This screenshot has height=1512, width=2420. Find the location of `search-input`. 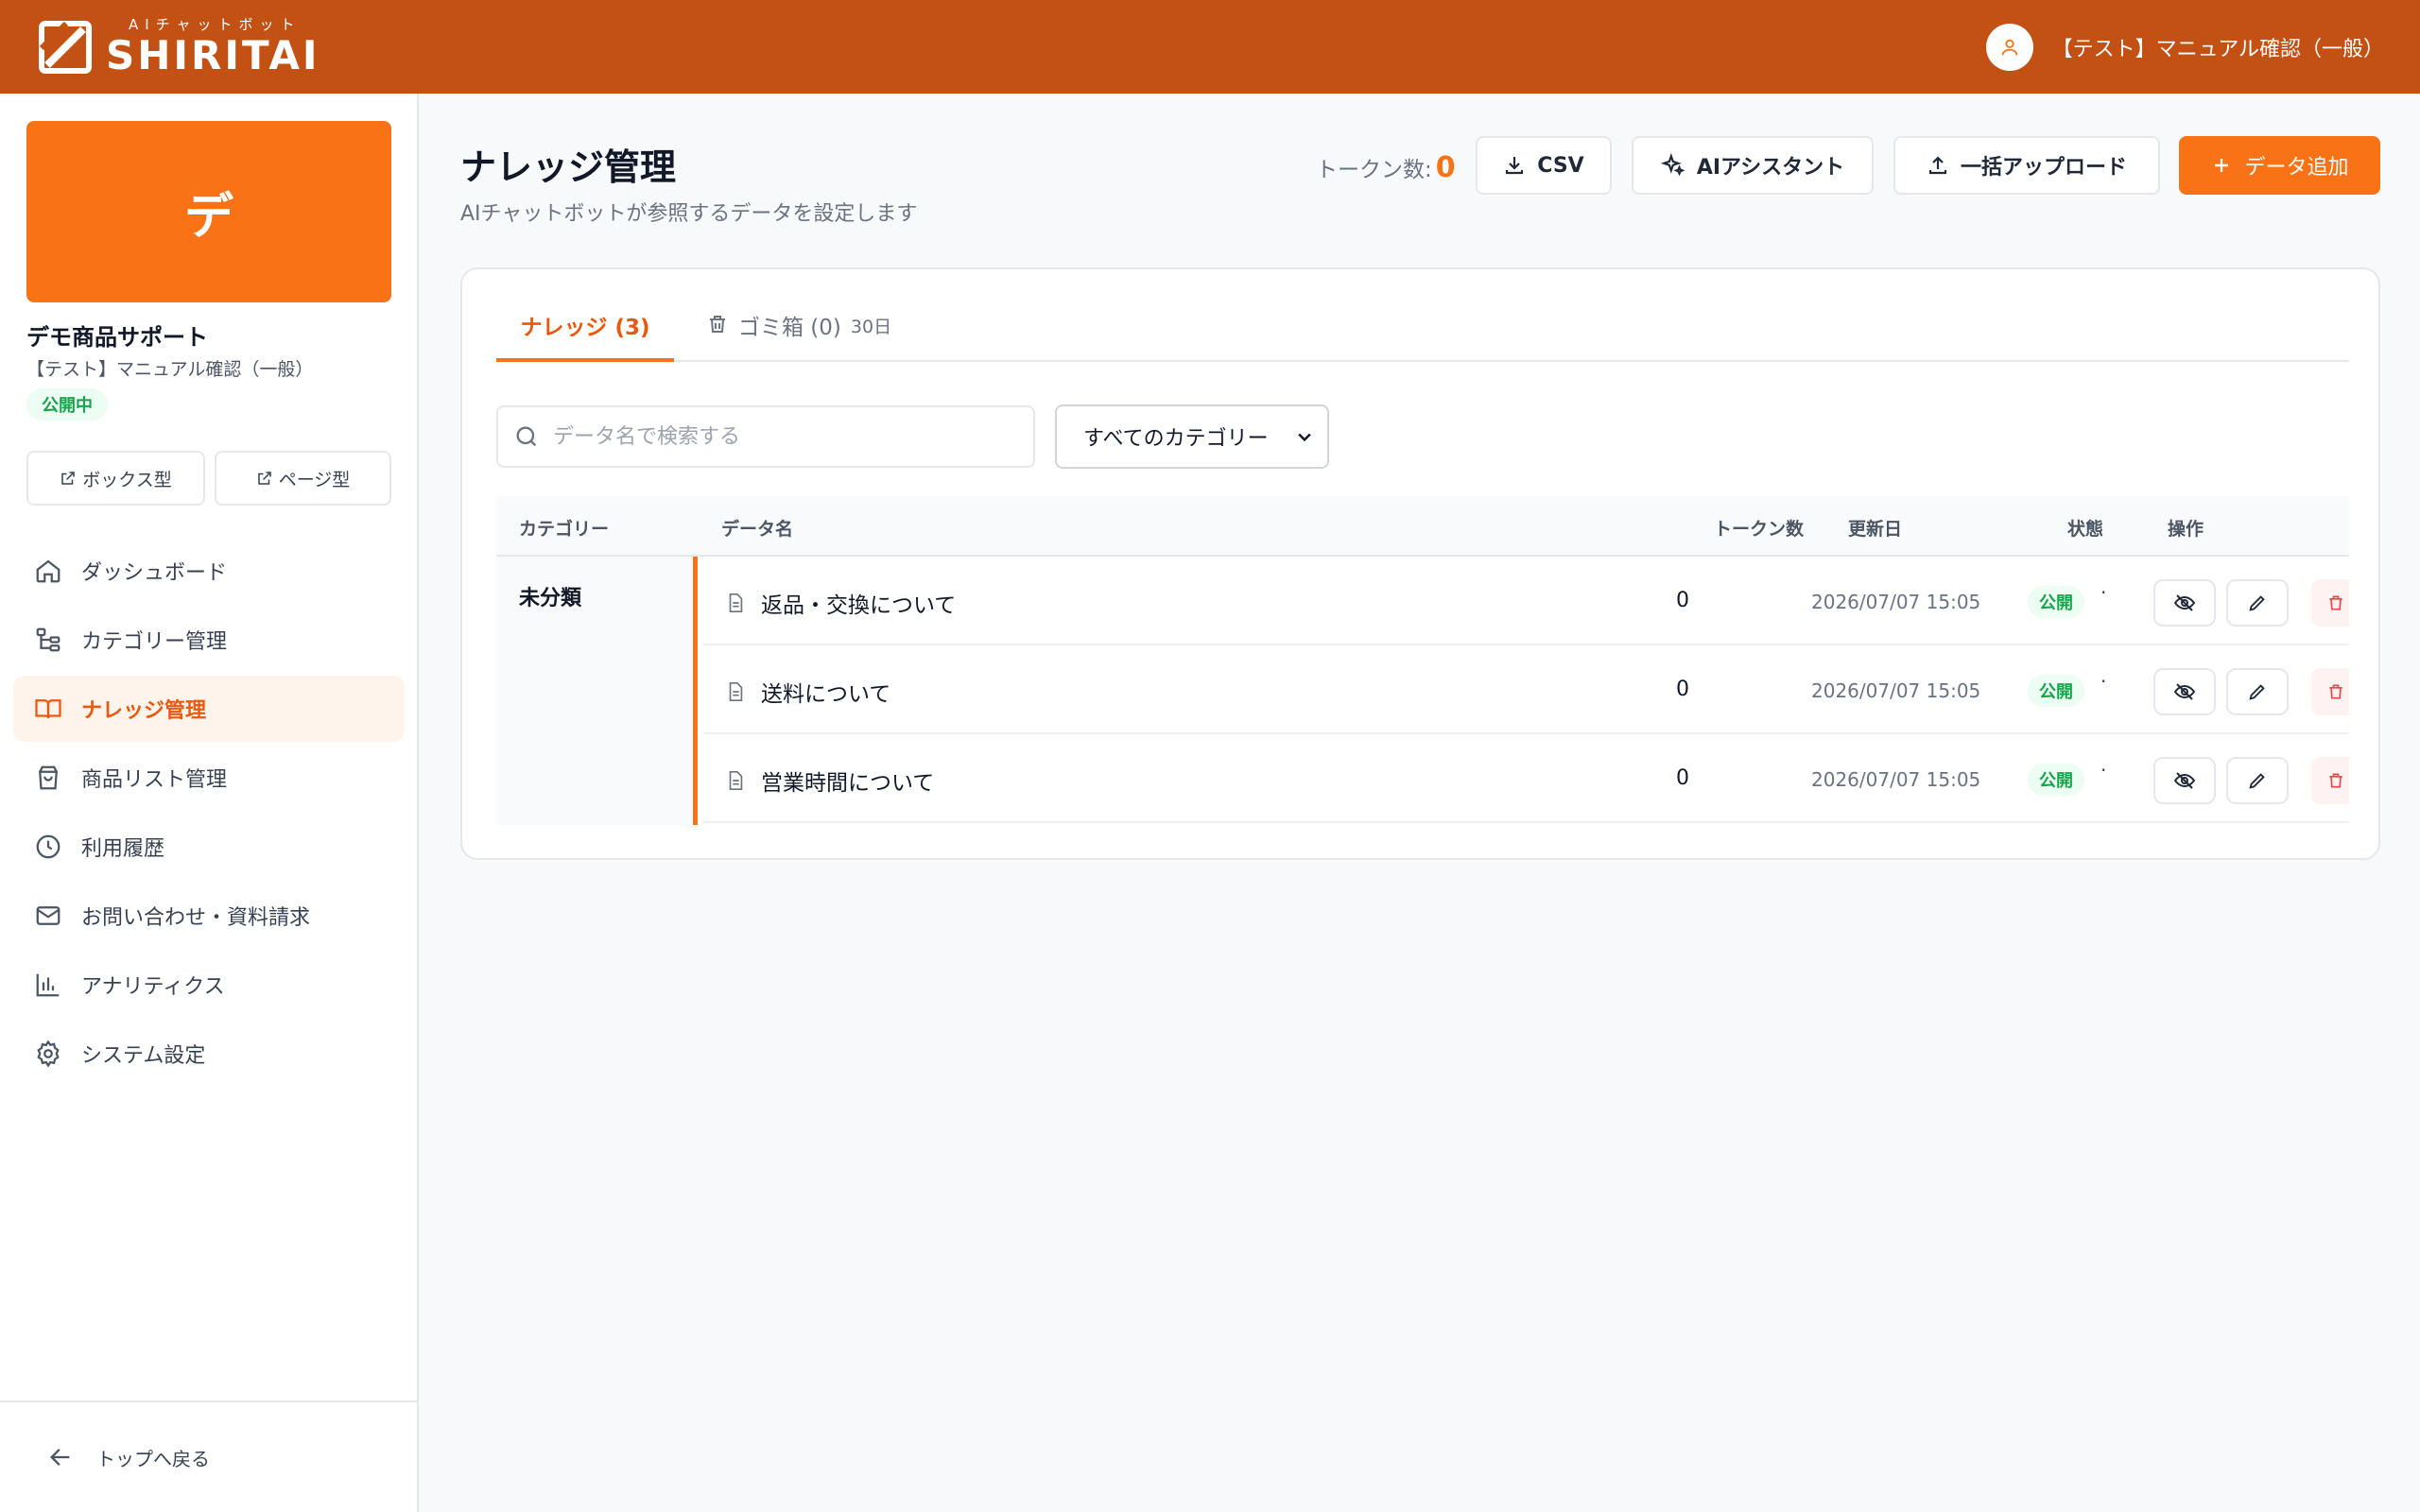

search-input is located at coordinates (780, 436).